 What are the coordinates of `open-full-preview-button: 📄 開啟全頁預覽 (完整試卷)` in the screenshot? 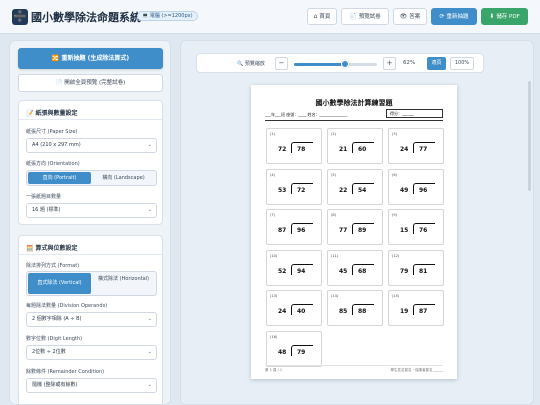 It's located at (90, 83).